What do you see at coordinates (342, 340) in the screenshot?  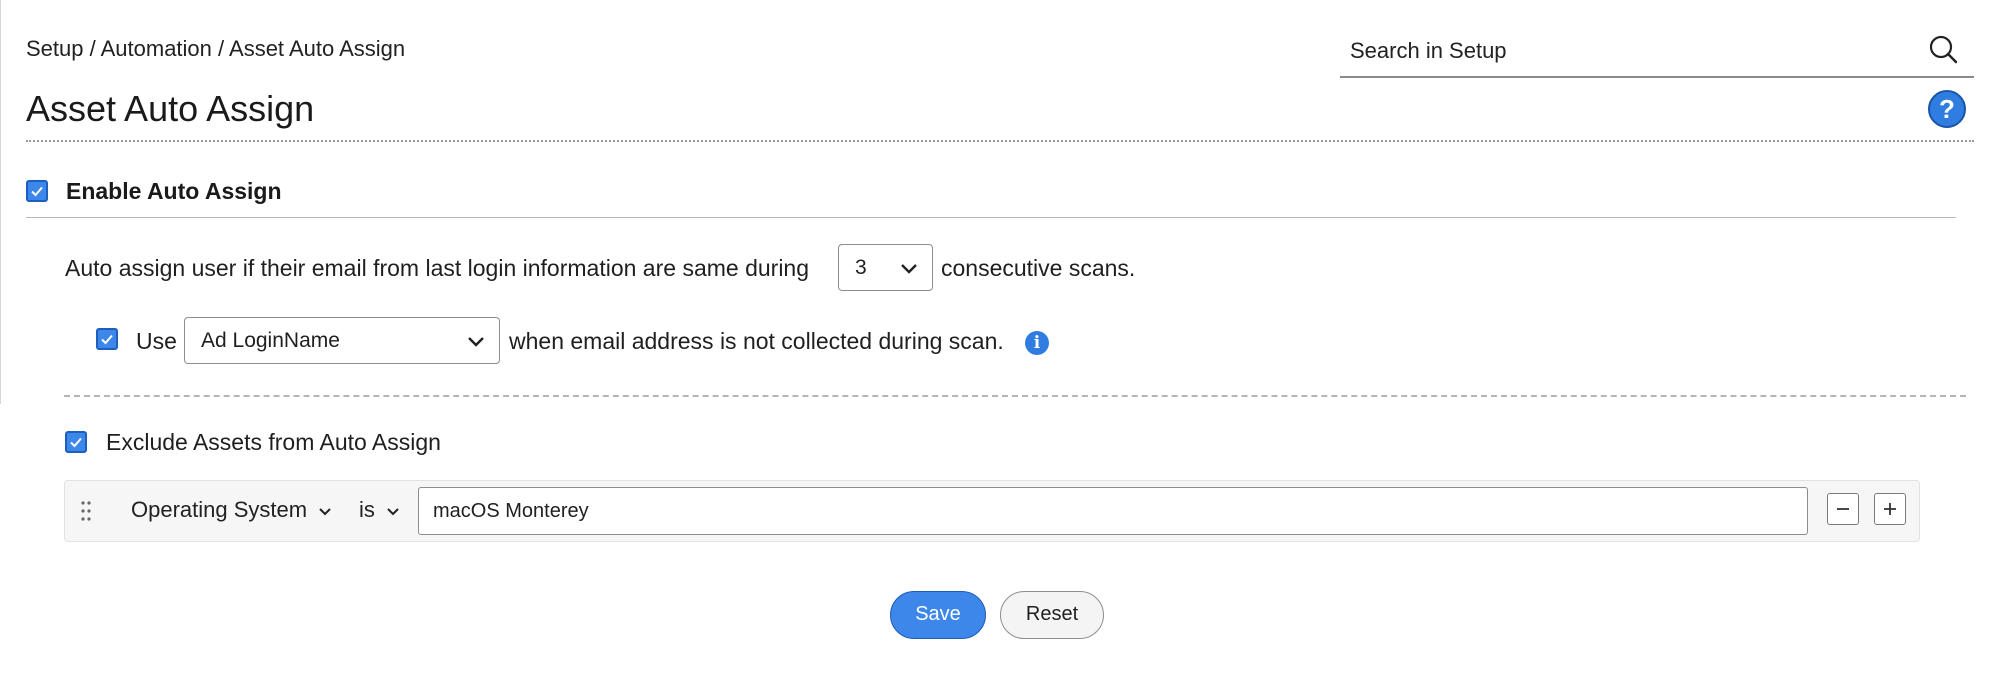 I see `fallback-field-select: Ad LoginName` at bounding box center [342, 340].